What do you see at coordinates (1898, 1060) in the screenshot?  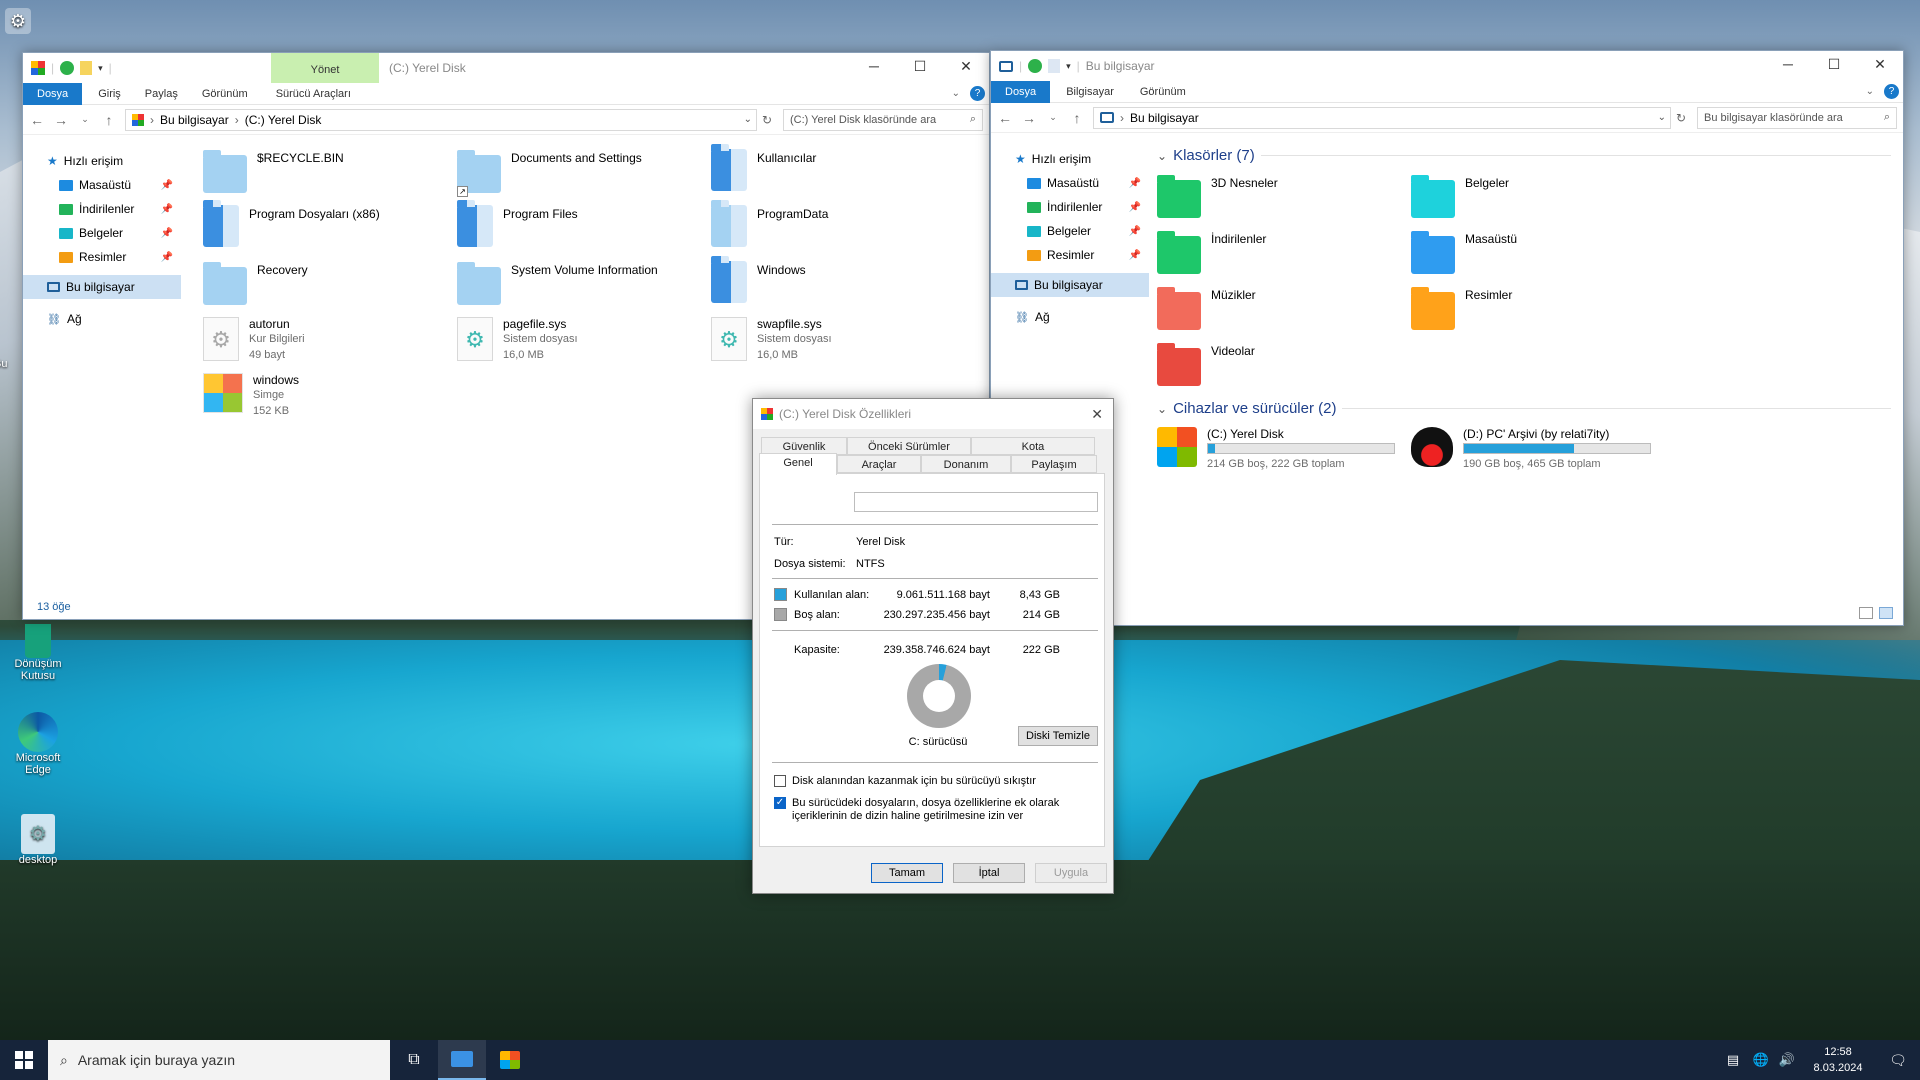 I see `notification-center-icon: 🗨` at bounding box center [1898, 1060].